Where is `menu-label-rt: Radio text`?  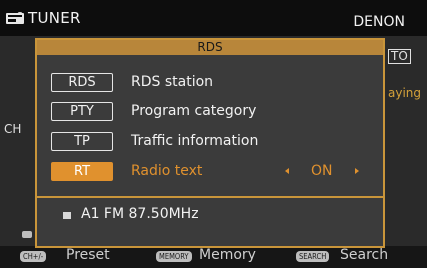
menu-label-rt: Radio text is located at coordinates (167, 171).